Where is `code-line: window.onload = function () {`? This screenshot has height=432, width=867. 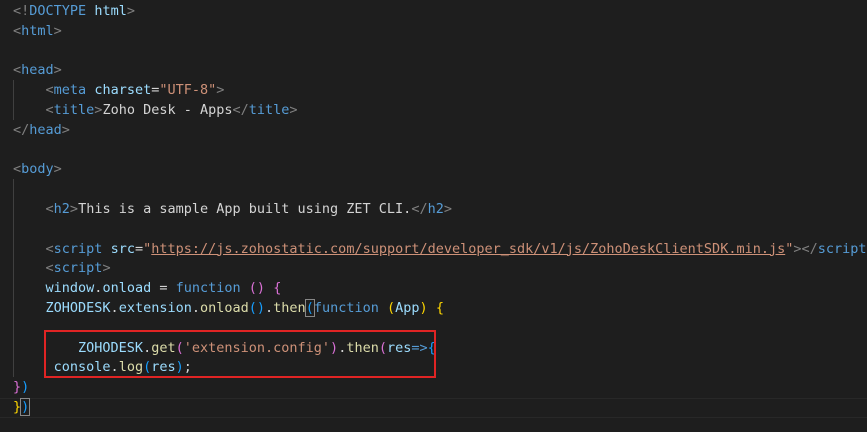
code-line: window.onload = function () { is located at coordinates (147, 288).